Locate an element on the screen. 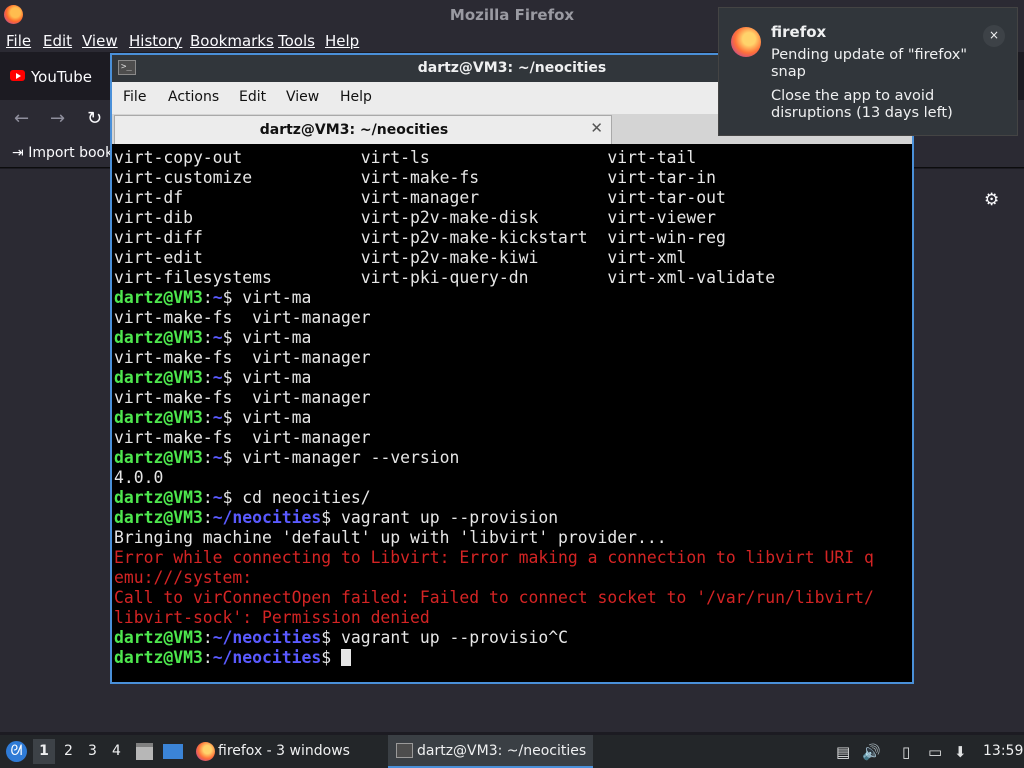  terminal-error-line: emu:///system: is located at coordinates (183, 577).